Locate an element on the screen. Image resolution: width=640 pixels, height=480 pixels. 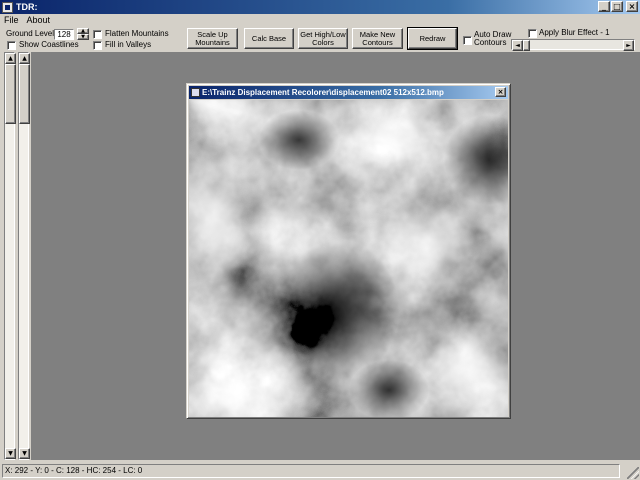
redraw-button: Redraw is located at coordinates (432, 38).